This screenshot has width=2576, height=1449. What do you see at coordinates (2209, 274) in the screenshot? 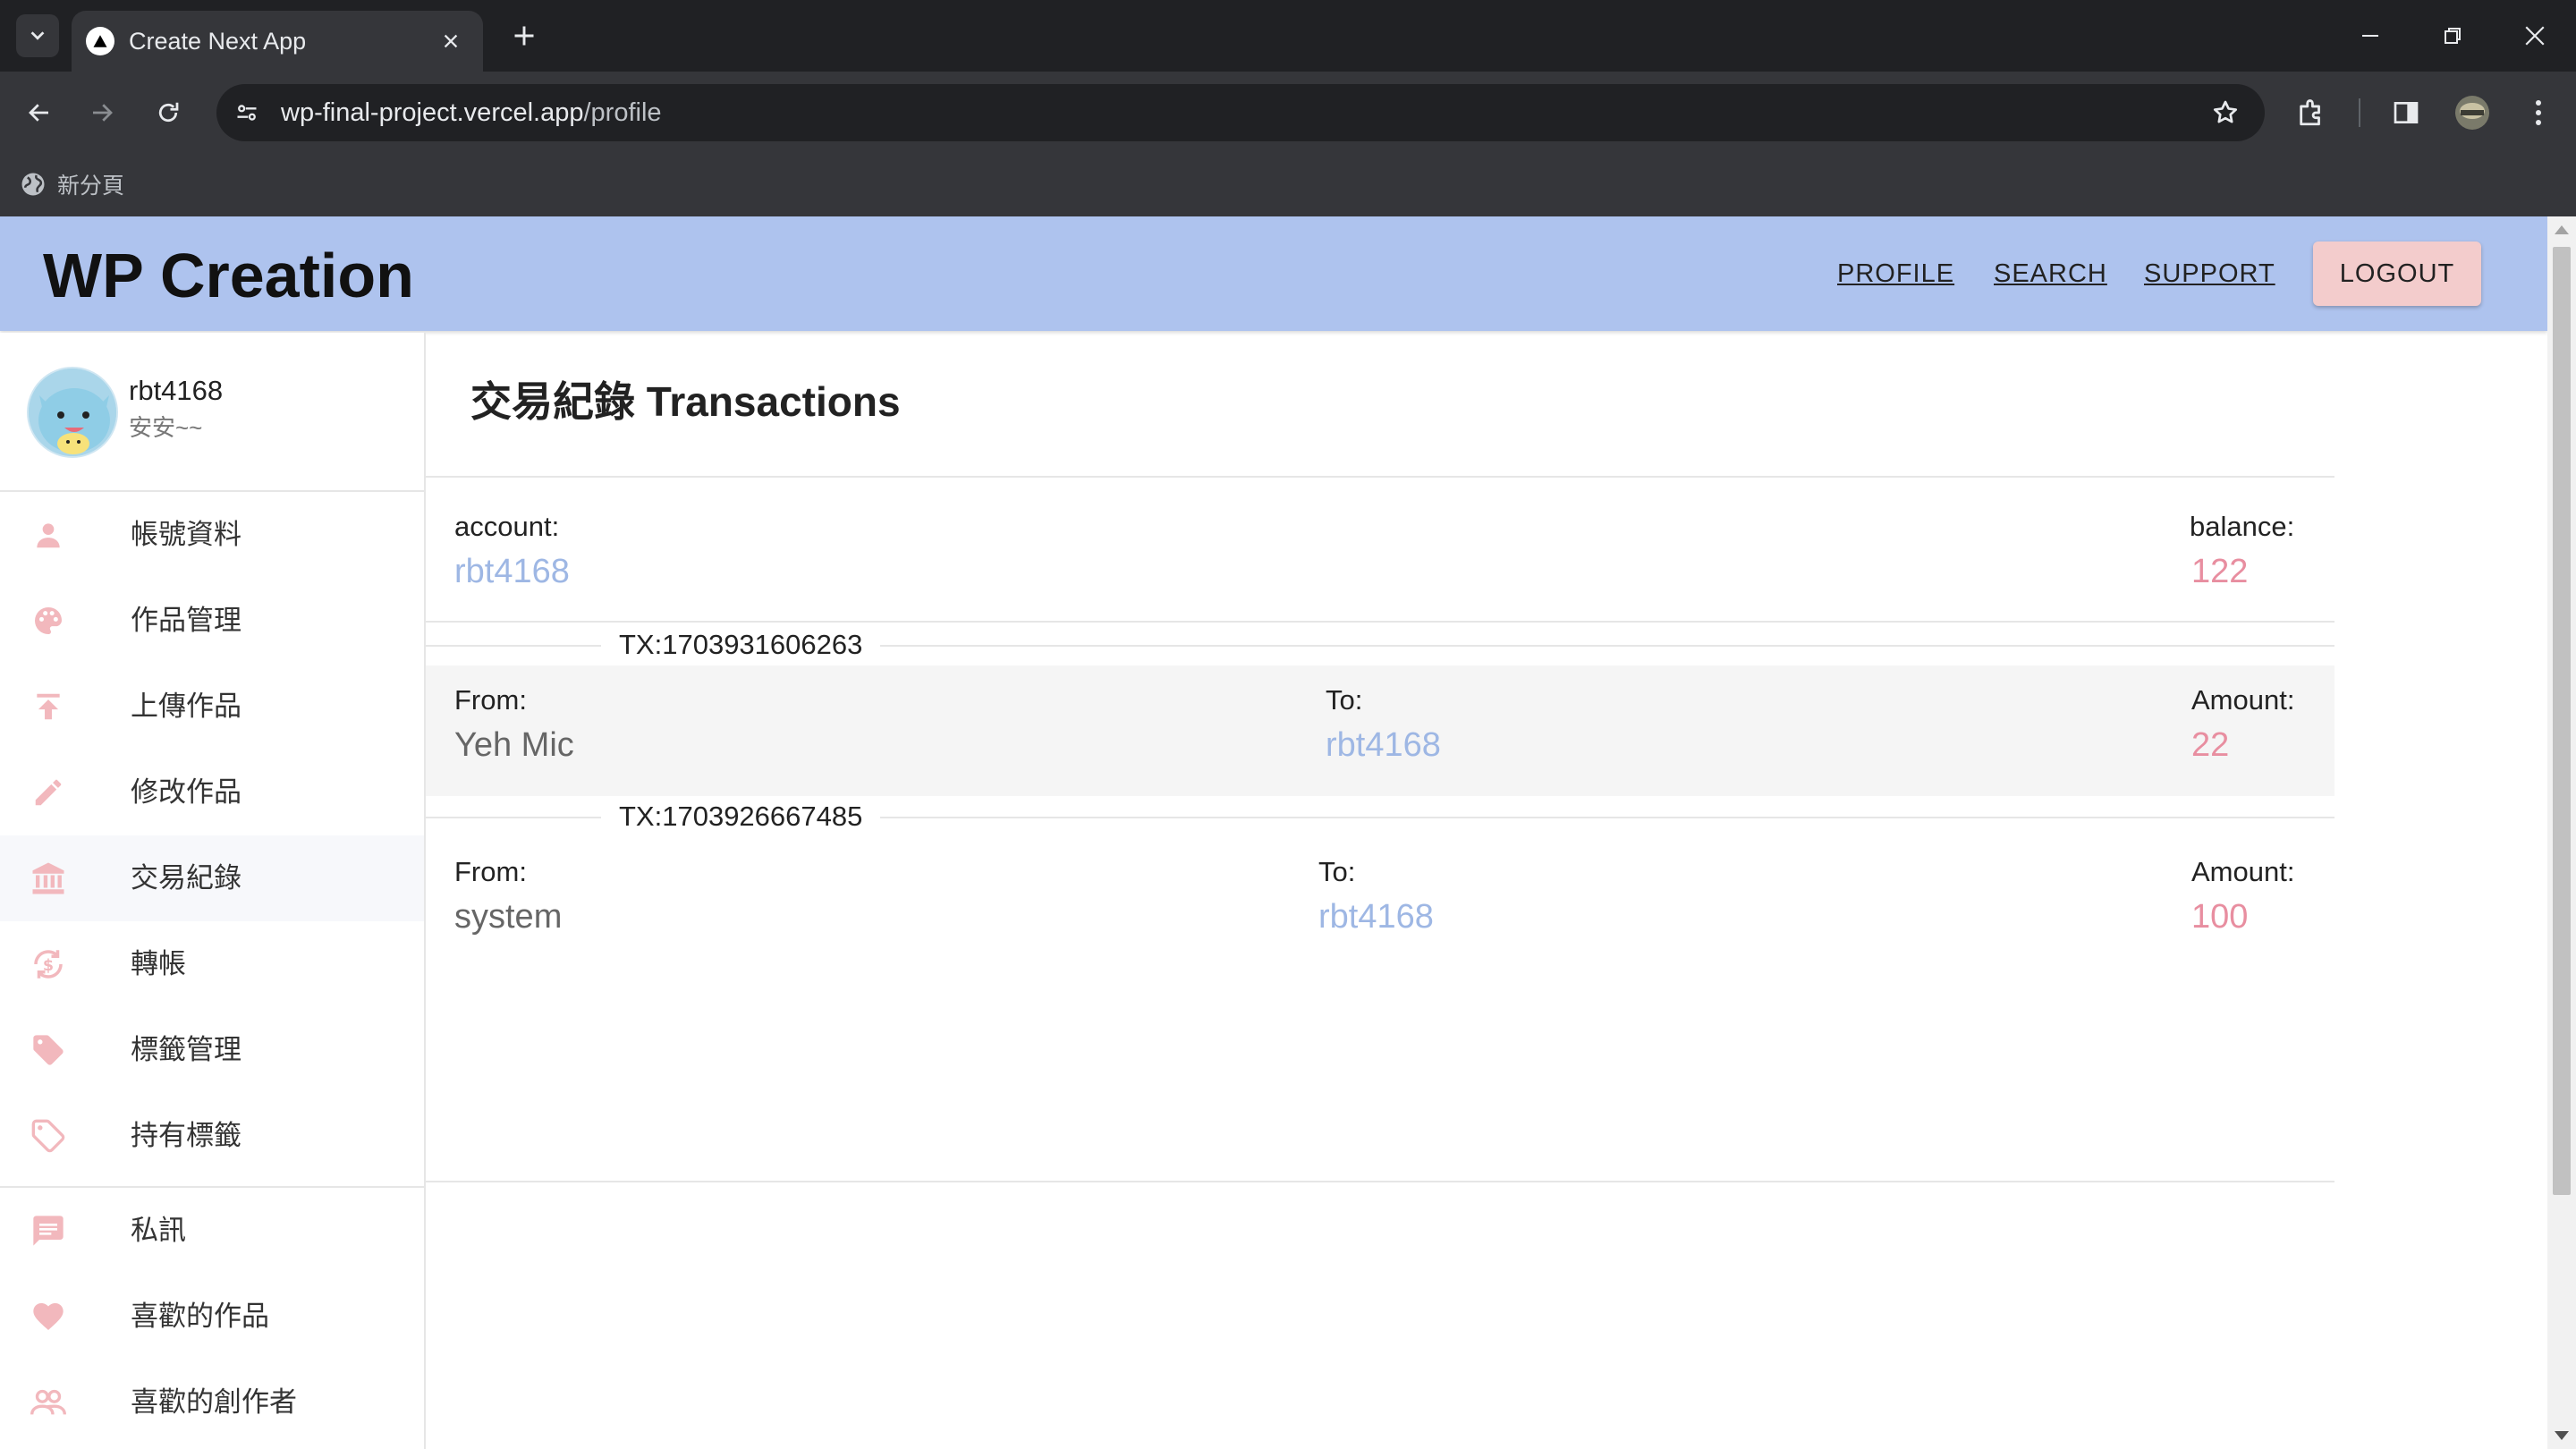
I see `nav-support-link: SUPPORT` at bounding box center [2209, 274].